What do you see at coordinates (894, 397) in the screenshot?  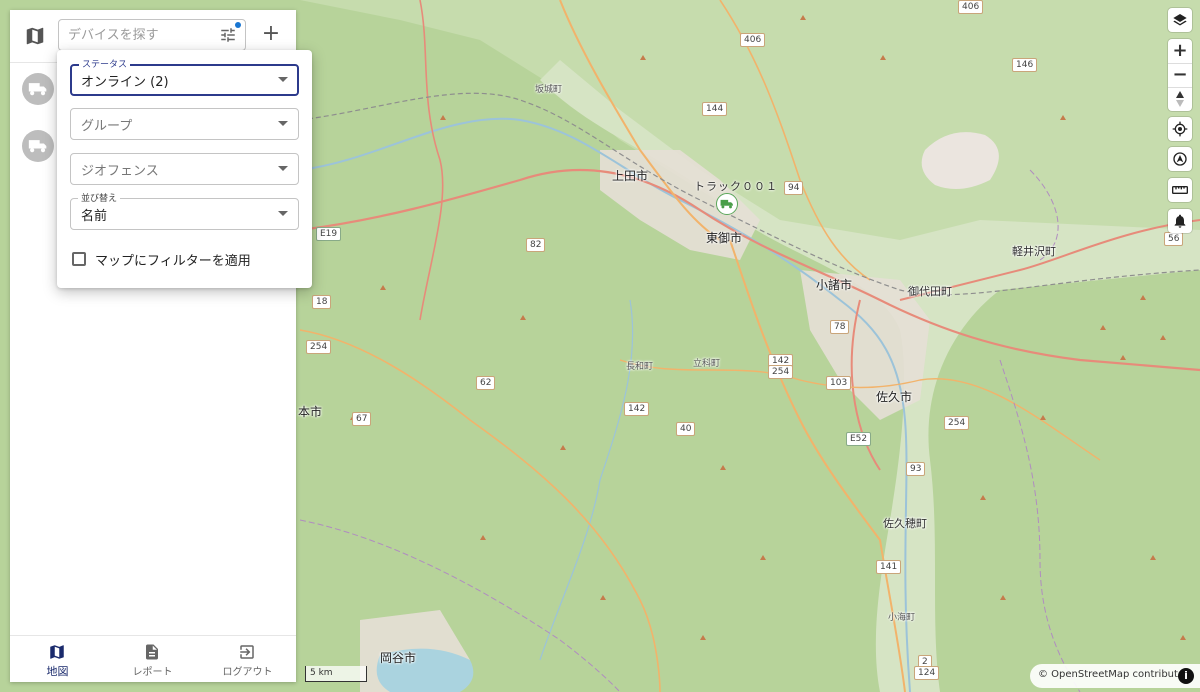 I see `place-label: 佐久市` at bounding box center [894, 397].